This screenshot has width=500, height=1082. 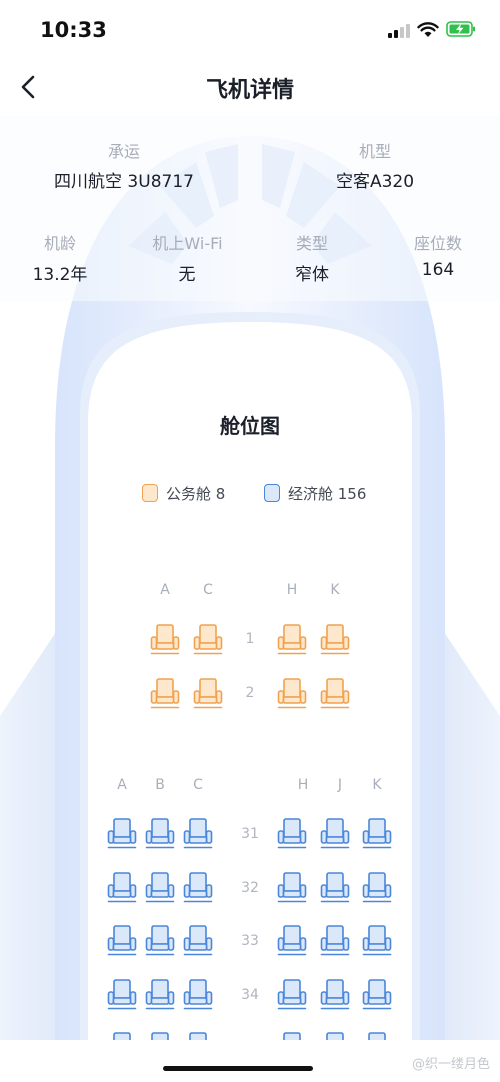 I want to click on row-number: 1, so click(x=250, y=639).